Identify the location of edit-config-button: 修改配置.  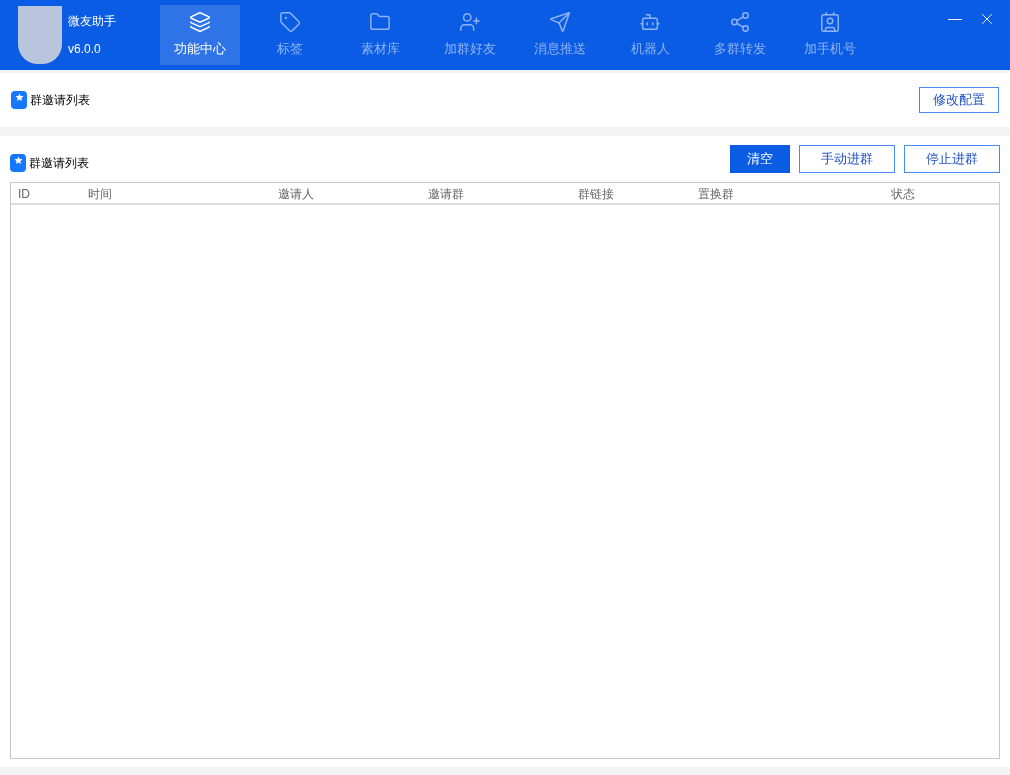
(959, 100).